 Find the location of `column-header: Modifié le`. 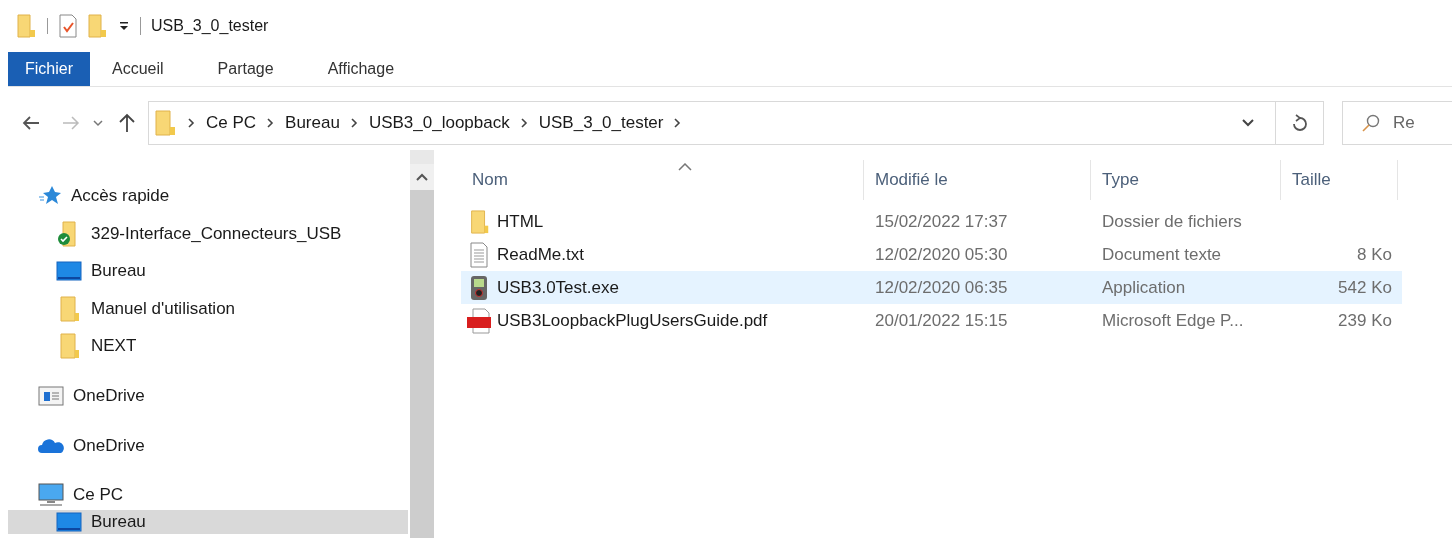

column-header: Modifié le is located at coordinates (977, 180).